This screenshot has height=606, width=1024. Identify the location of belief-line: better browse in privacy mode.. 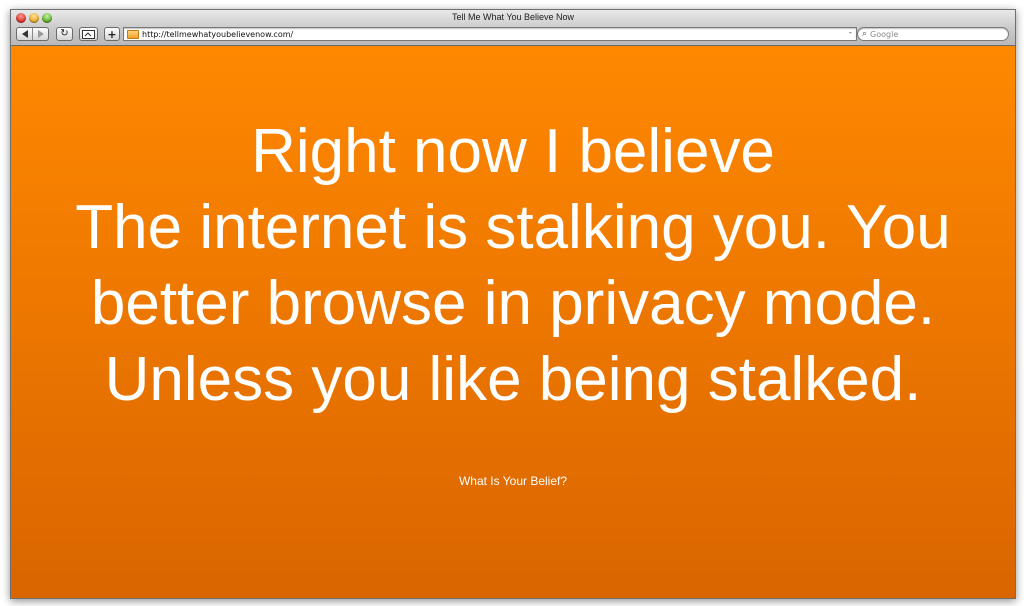
(513, 303).